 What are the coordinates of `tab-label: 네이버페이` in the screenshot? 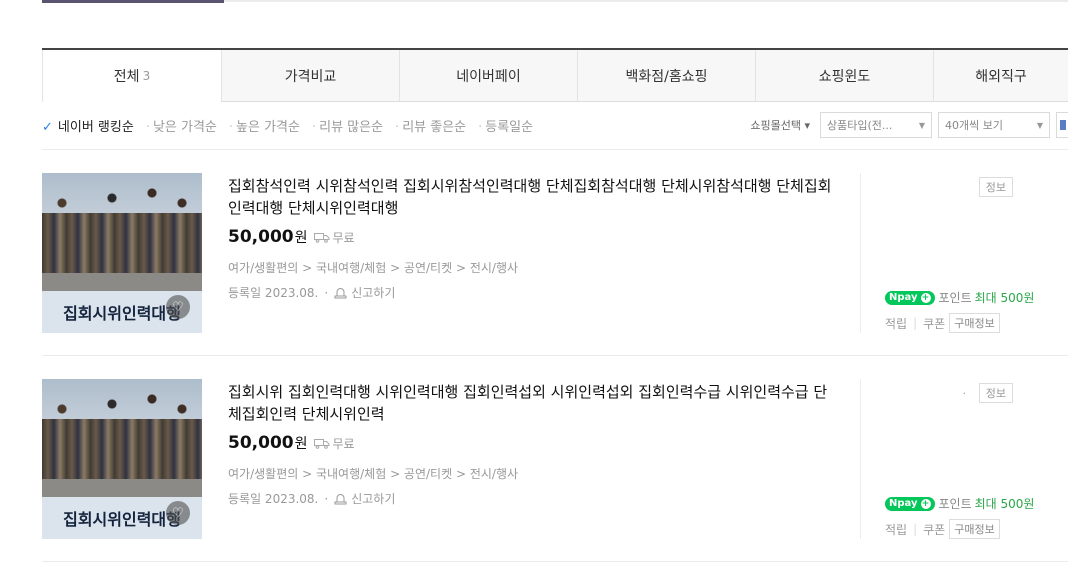 It's located at (488, 76).